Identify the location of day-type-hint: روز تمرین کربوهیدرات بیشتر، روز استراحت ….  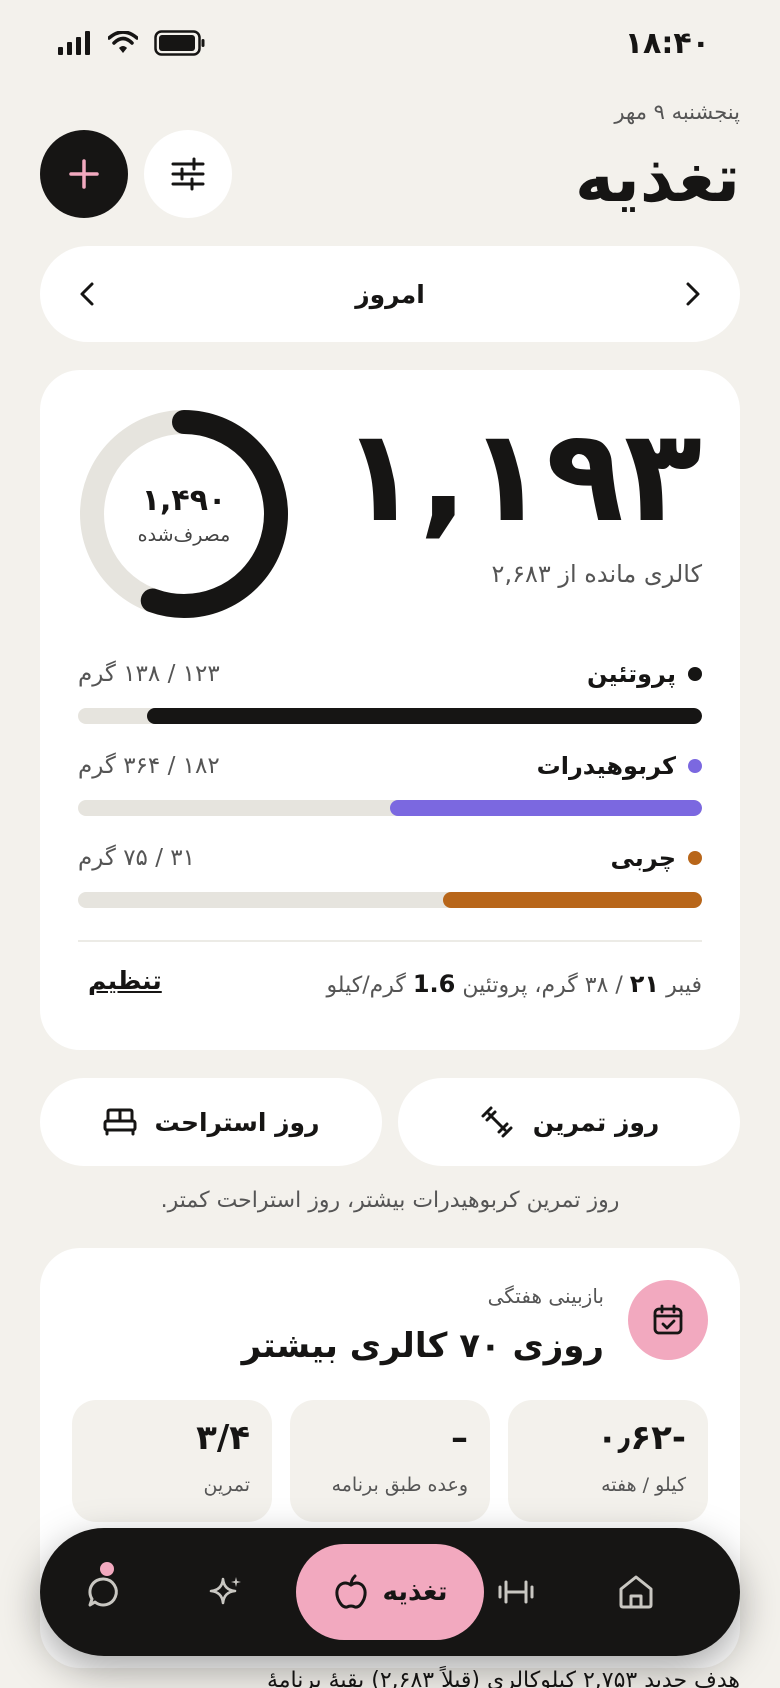
(390, 1200).